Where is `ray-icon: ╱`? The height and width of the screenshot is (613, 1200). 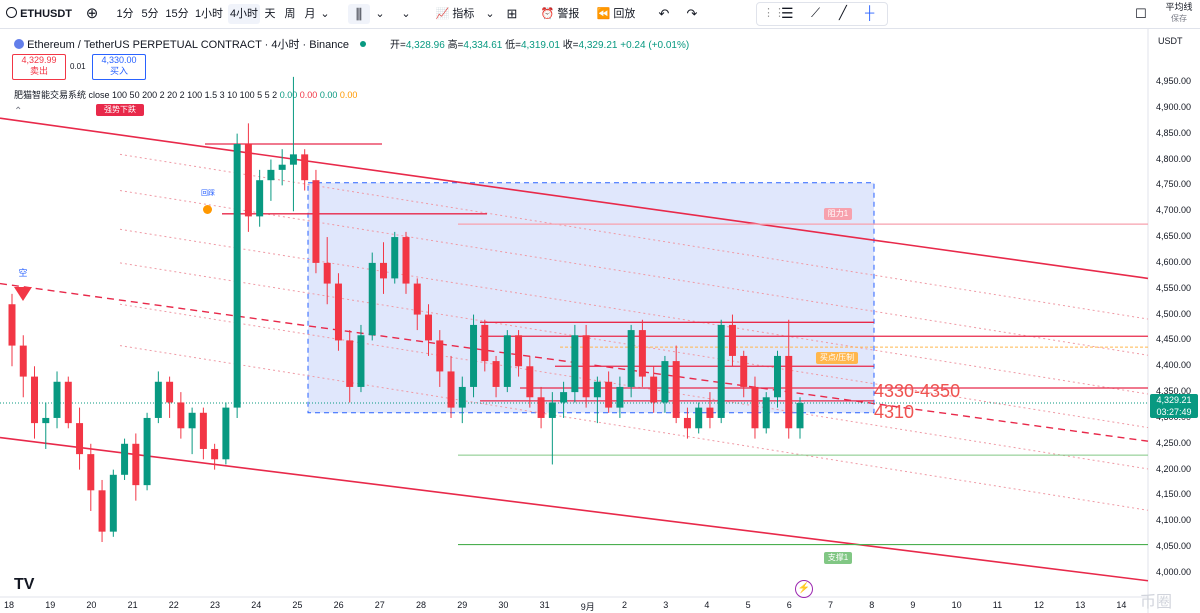
ray-icon: ╱ is located at coordinates (843, 13).